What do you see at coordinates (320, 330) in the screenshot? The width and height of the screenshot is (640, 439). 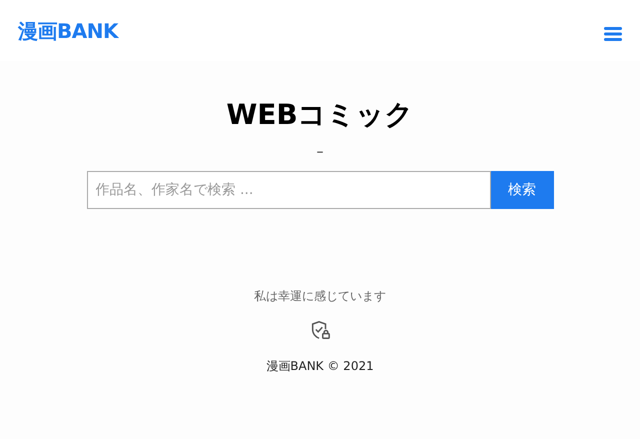 I see `shield-lock-icon` at bounding box center [320, 330].